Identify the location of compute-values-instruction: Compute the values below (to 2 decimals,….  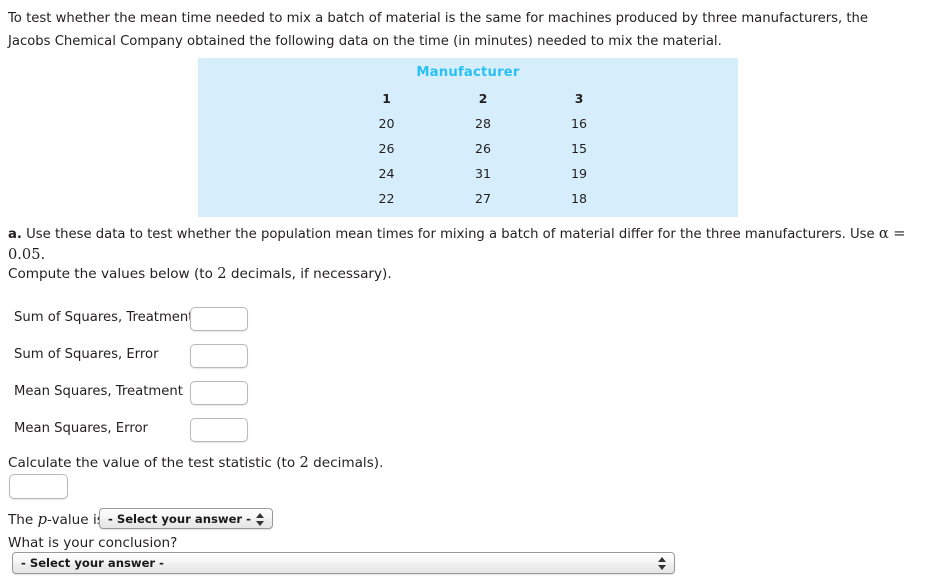
(200, 273).